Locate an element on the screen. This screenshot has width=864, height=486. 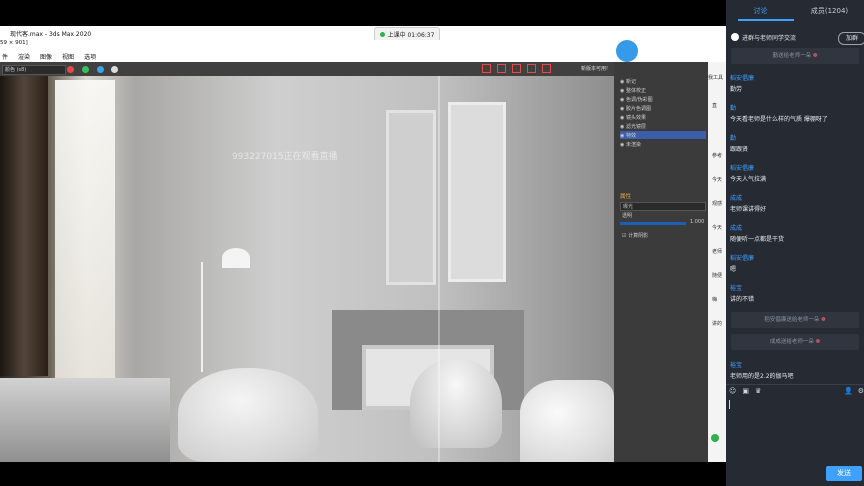
image-icon: ▣ is located at coordinates (745, 391).